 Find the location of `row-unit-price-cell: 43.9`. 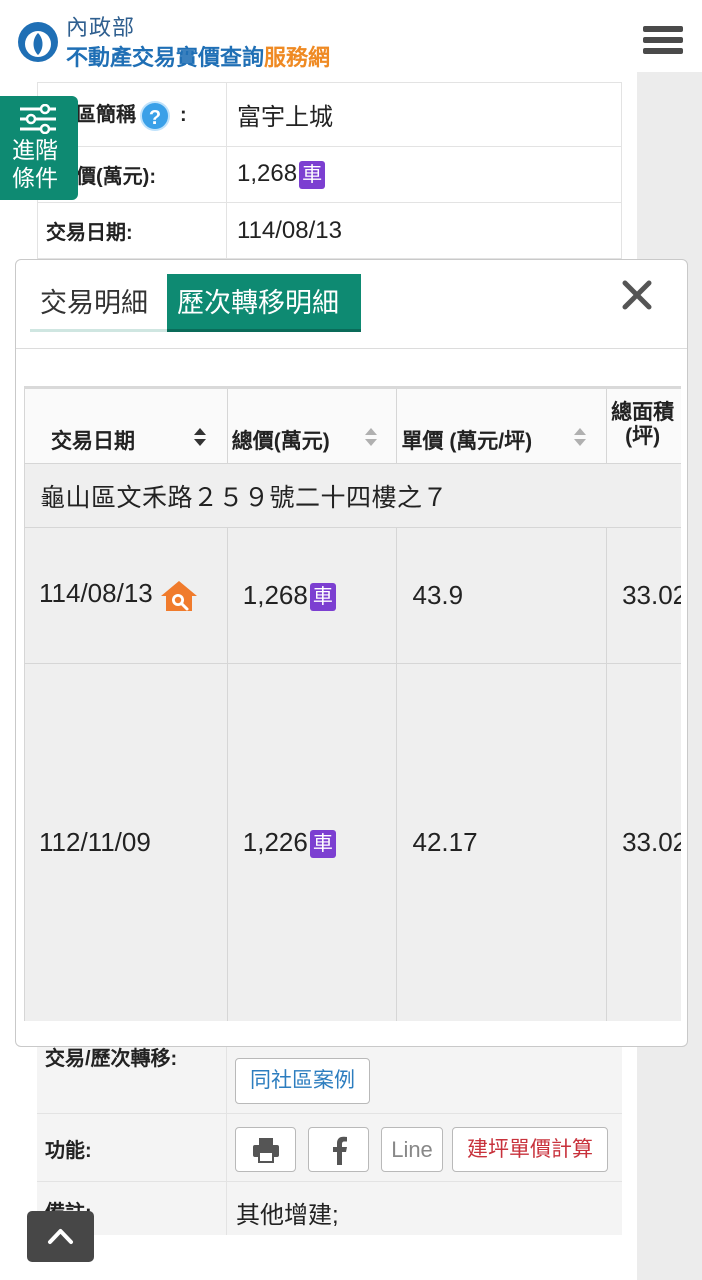

row-unit-price-cell: 43.9 is located at coordinates (502, 595).